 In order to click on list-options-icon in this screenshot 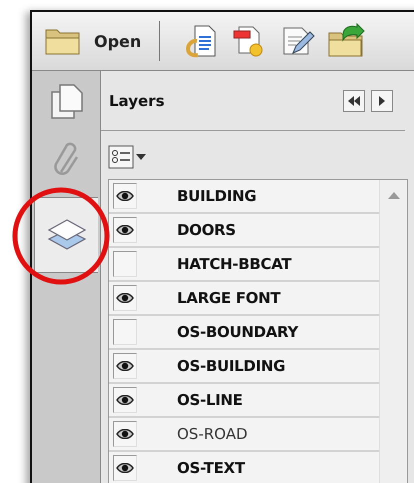, I will do `click(121, 157)`.